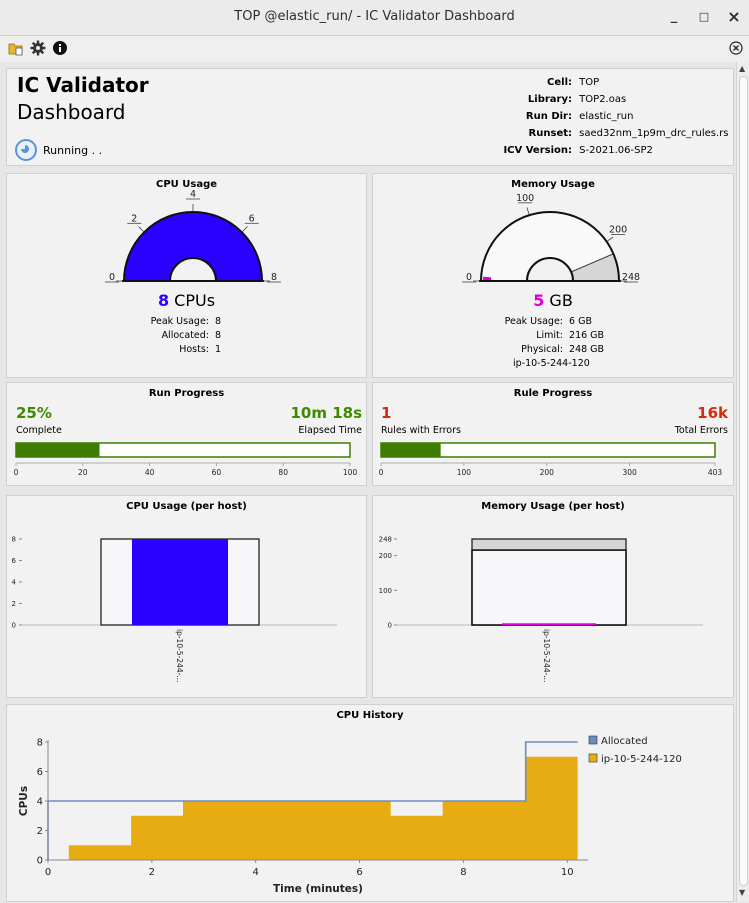 This screenshot has width=749, height=903. What do you see at coordinates (549, 587) in the screenshot?
I see `limit-bar` at bounding box center [549, 587].